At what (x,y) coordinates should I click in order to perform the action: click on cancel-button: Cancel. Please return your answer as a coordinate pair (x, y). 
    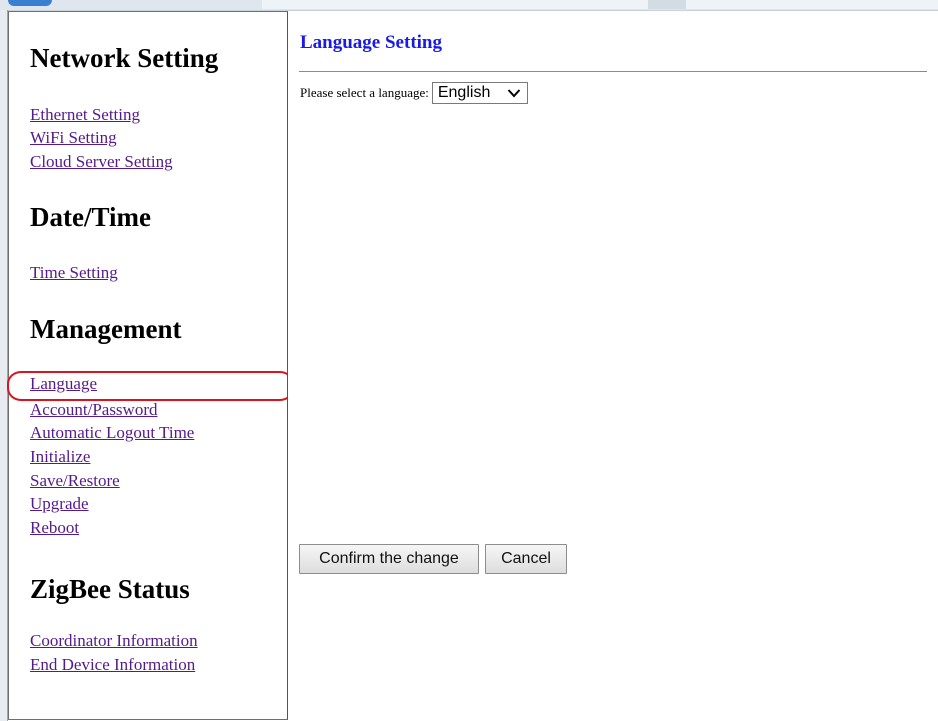
    Looking at the image, I should click on (526, 559).